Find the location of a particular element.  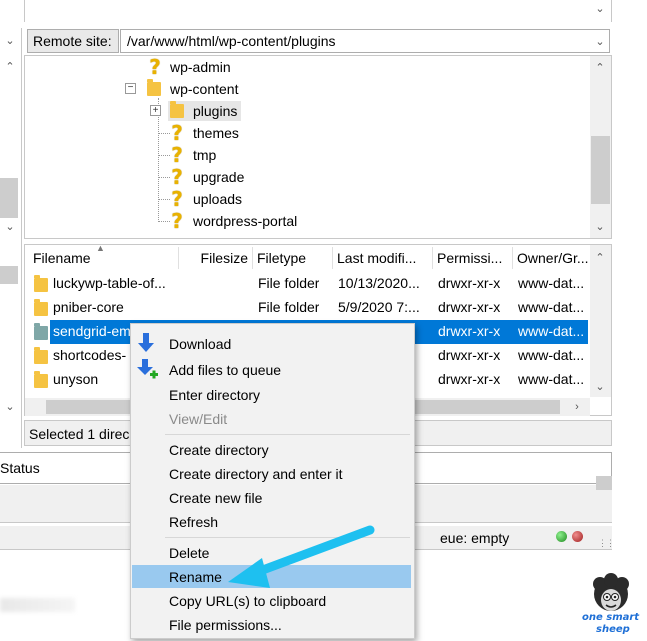

status-light-red-icon is located at coordinates (577, 536).